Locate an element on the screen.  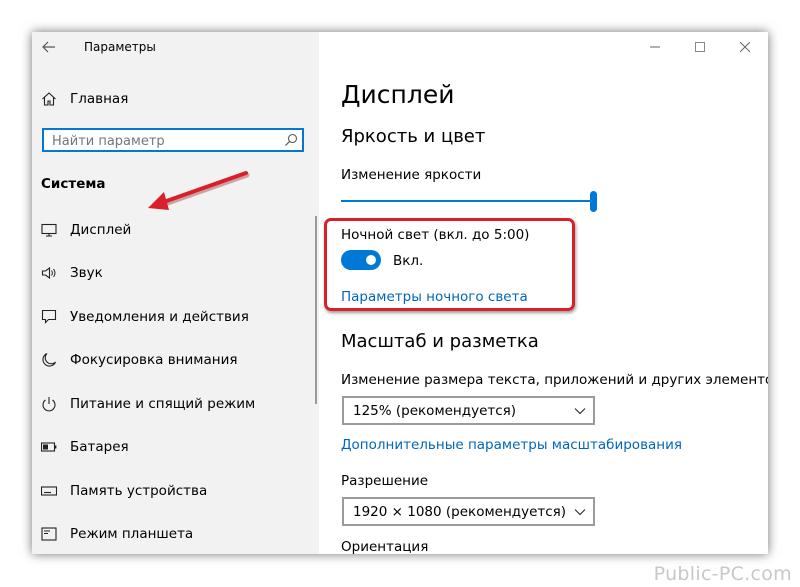
sidebar-item-tablet-mode: Режим планшета is located at coordinates (175, 534).